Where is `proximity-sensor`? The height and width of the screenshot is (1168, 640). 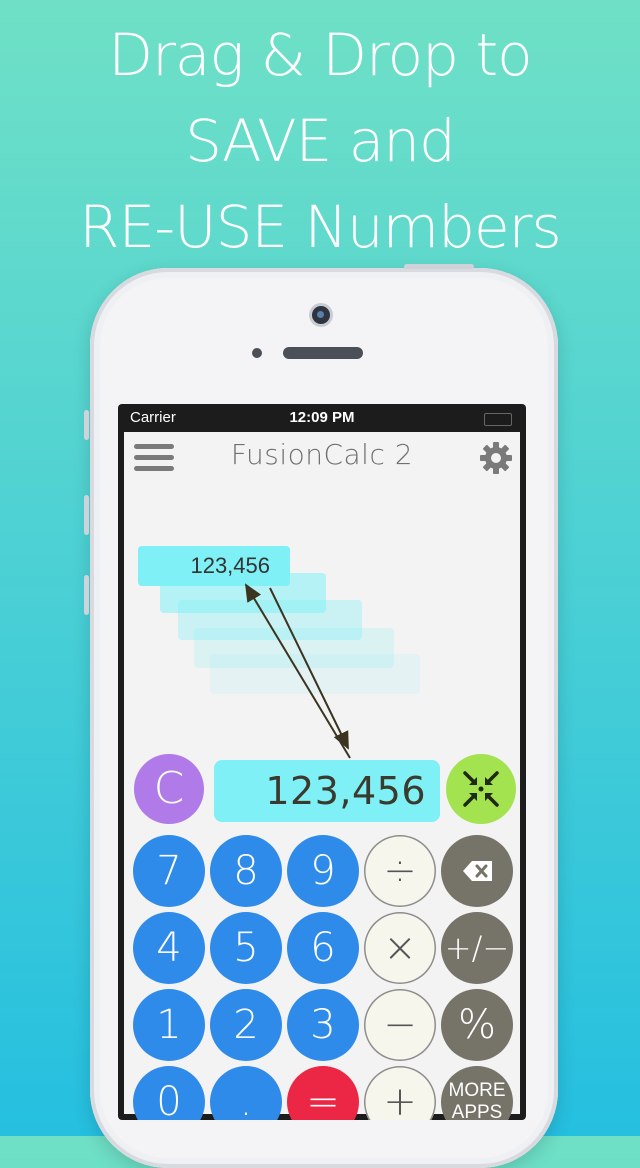
proximity-sensor is located at coordinates (257, 353).